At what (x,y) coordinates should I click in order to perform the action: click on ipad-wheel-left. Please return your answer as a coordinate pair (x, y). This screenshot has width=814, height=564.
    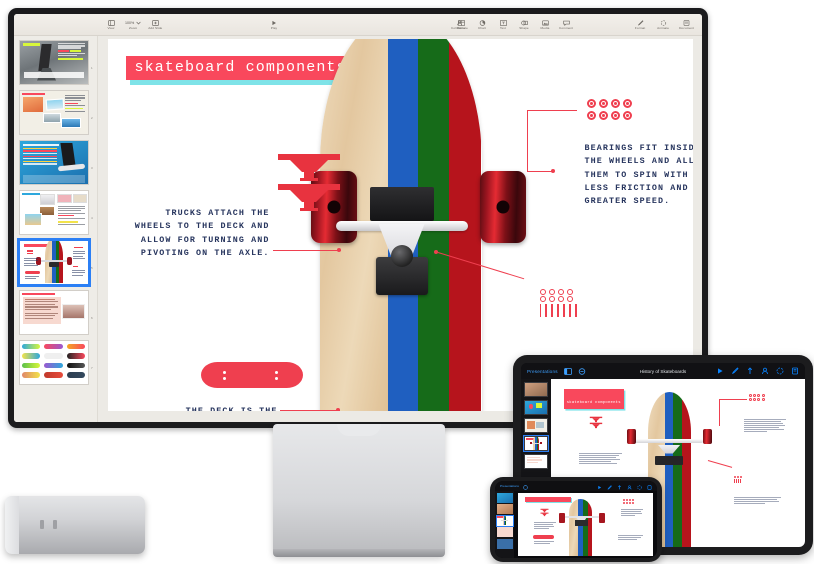
    Looking at the image, I should click on (632, 437).